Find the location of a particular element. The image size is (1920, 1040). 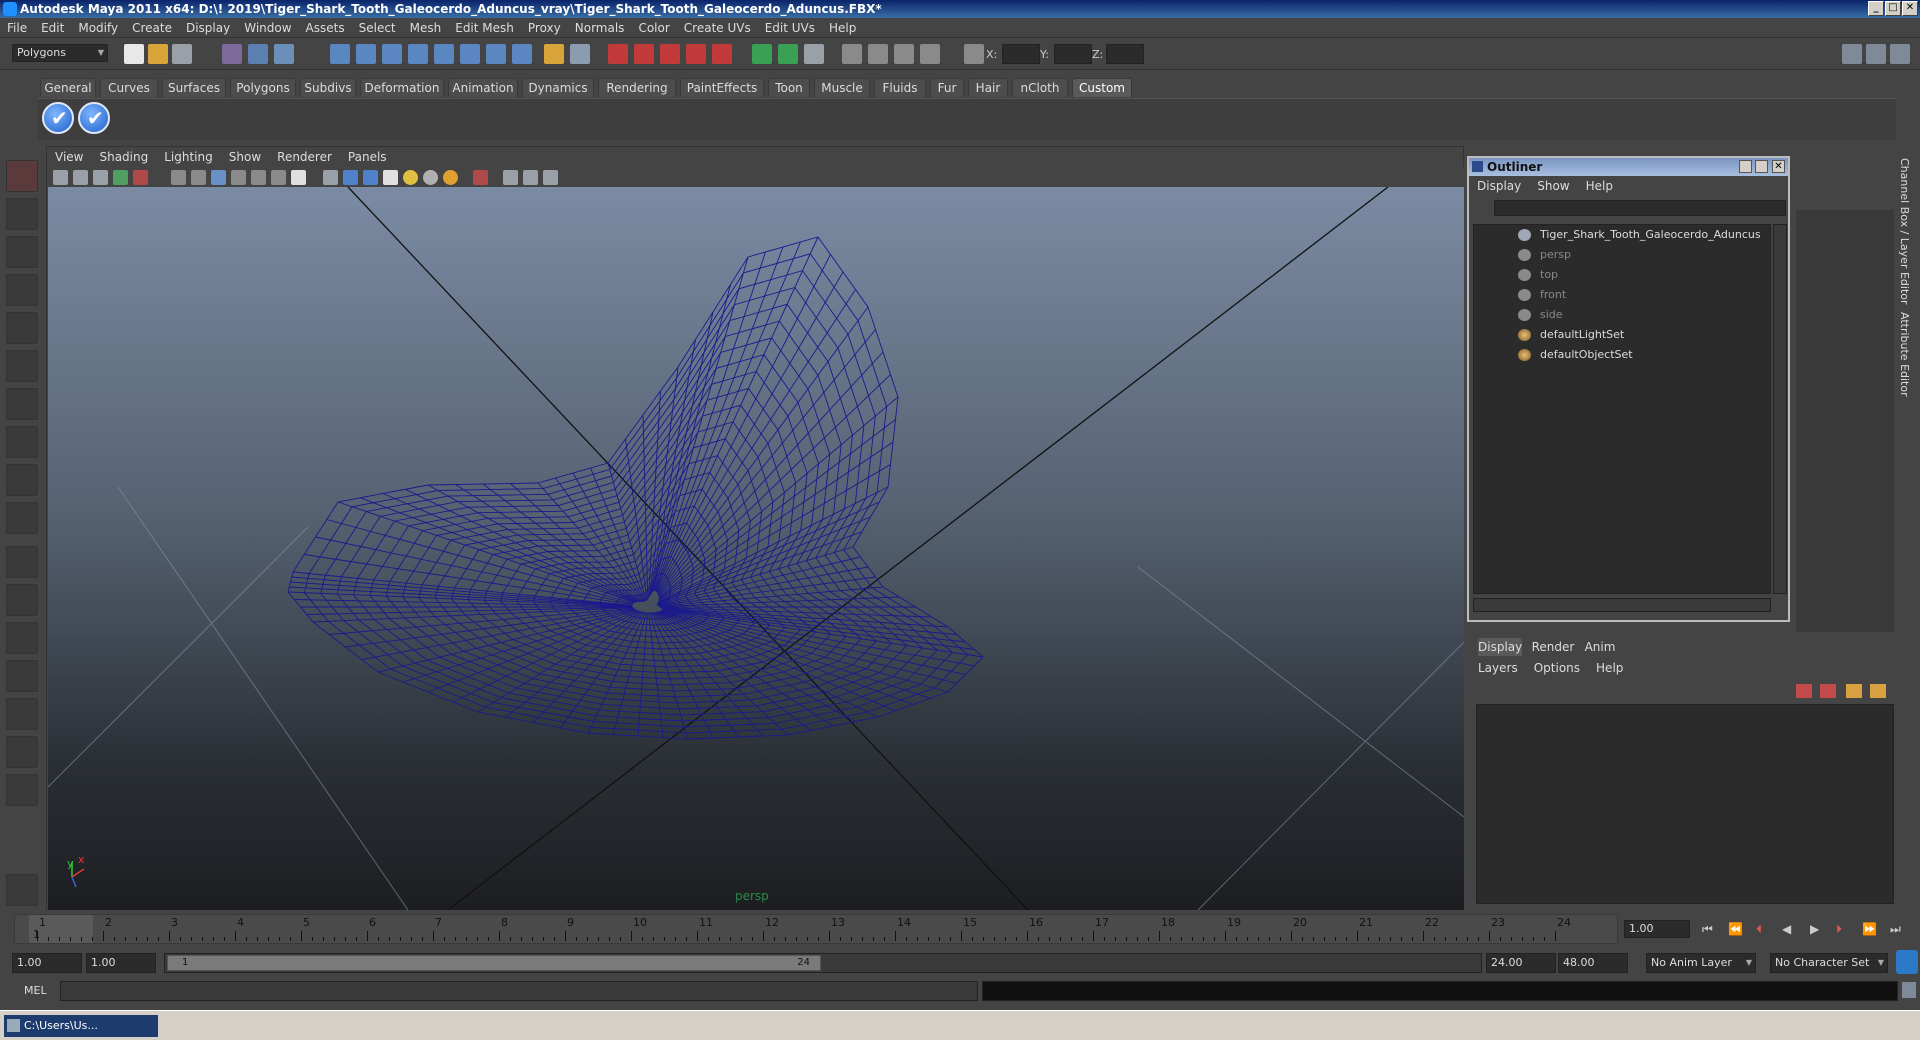

shelf-tab-ncloth: nCloth is located at coordinates (1040, 87).